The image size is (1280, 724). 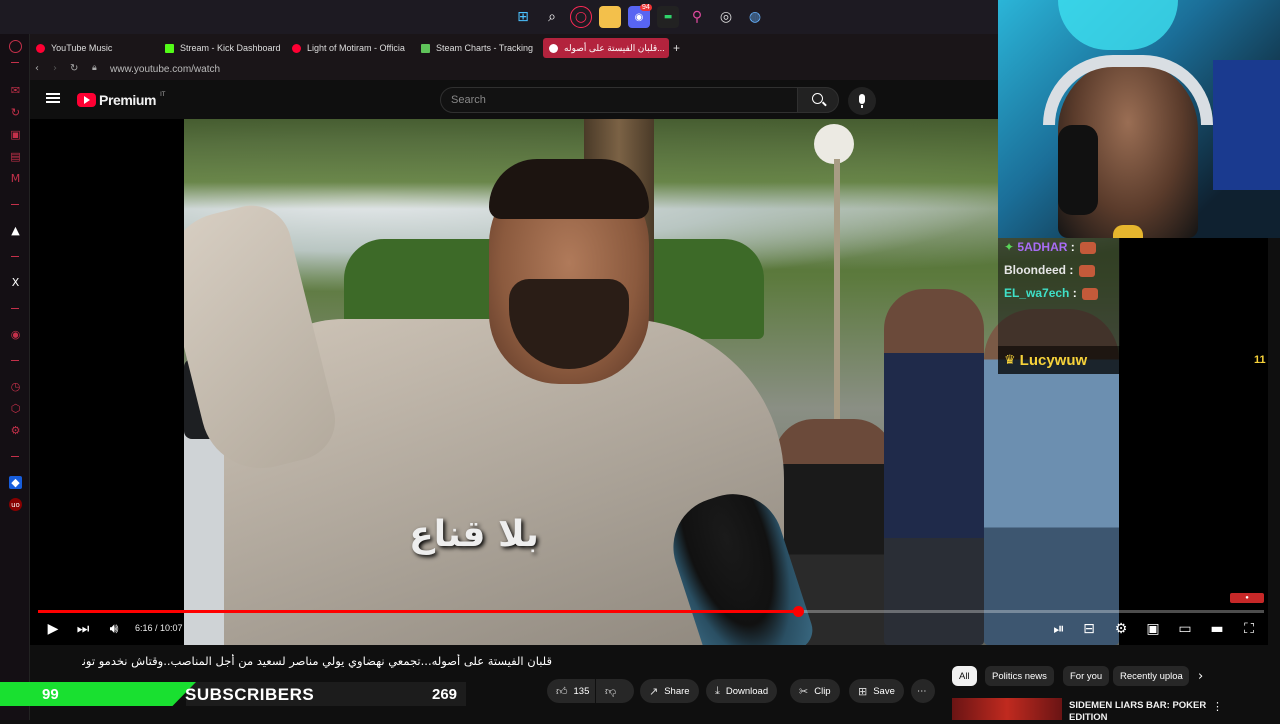 What do you see at coordinates (128, 100) in the screenshot?
I see `youtube-logo-text: Premium` at bounding box center [128, 100].